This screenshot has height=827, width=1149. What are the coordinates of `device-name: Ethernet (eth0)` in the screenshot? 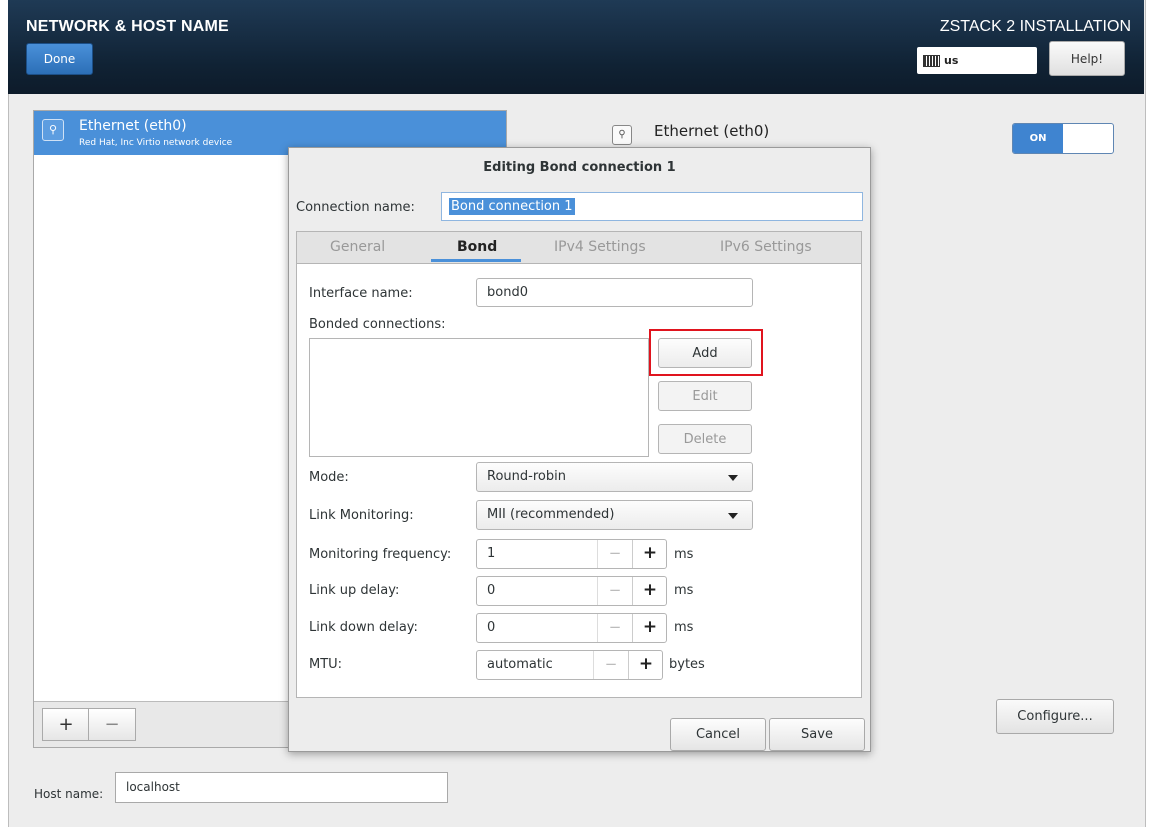 It's located at (133, 126).